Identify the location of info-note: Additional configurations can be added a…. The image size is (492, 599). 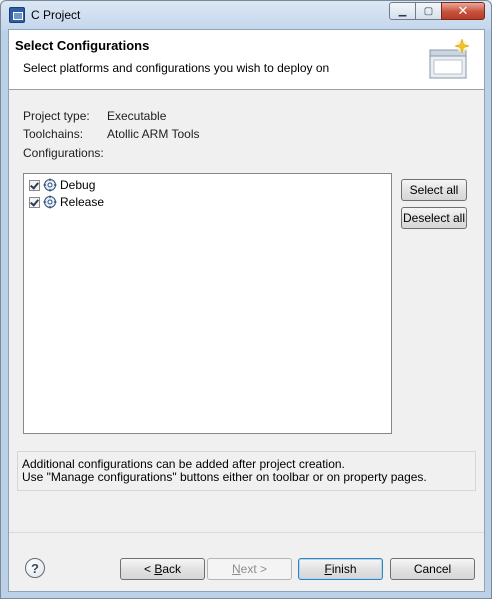
(246, 471).